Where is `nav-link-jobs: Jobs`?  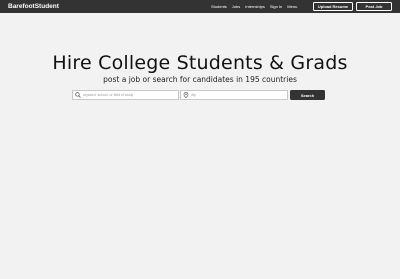 nav-link-jobs: Jobs is located at coordinates (236, 6).